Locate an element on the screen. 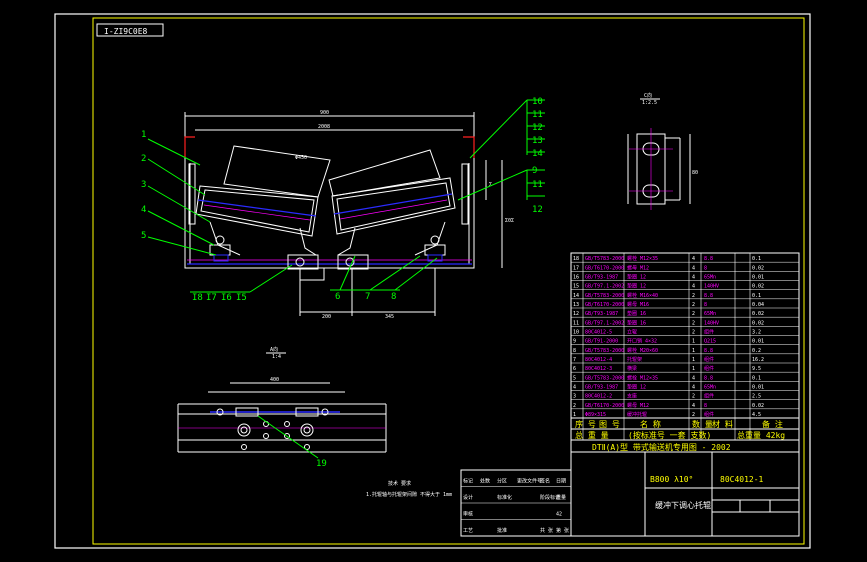 This screenshot has width=867, height=562. rev-cell: 标准化 is located at coordinates (504, 497).